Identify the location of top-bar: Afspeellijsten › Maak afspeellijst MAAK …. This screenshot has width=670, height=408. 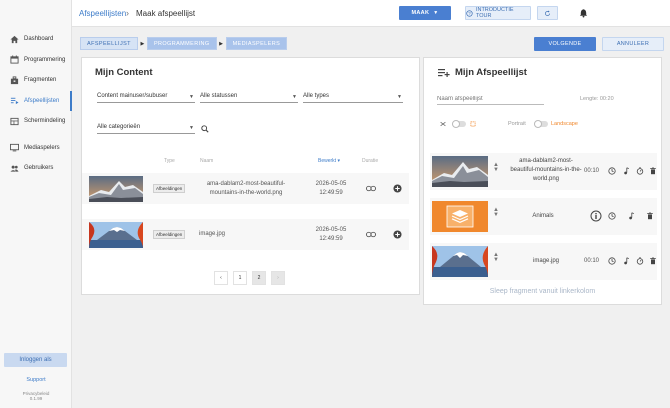
(371, 13).